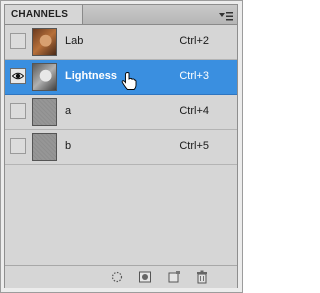 This screenshot has width=320, height=293. I want to click on channel-row-lab: Lab Ctrl+2, so click(121, 42).